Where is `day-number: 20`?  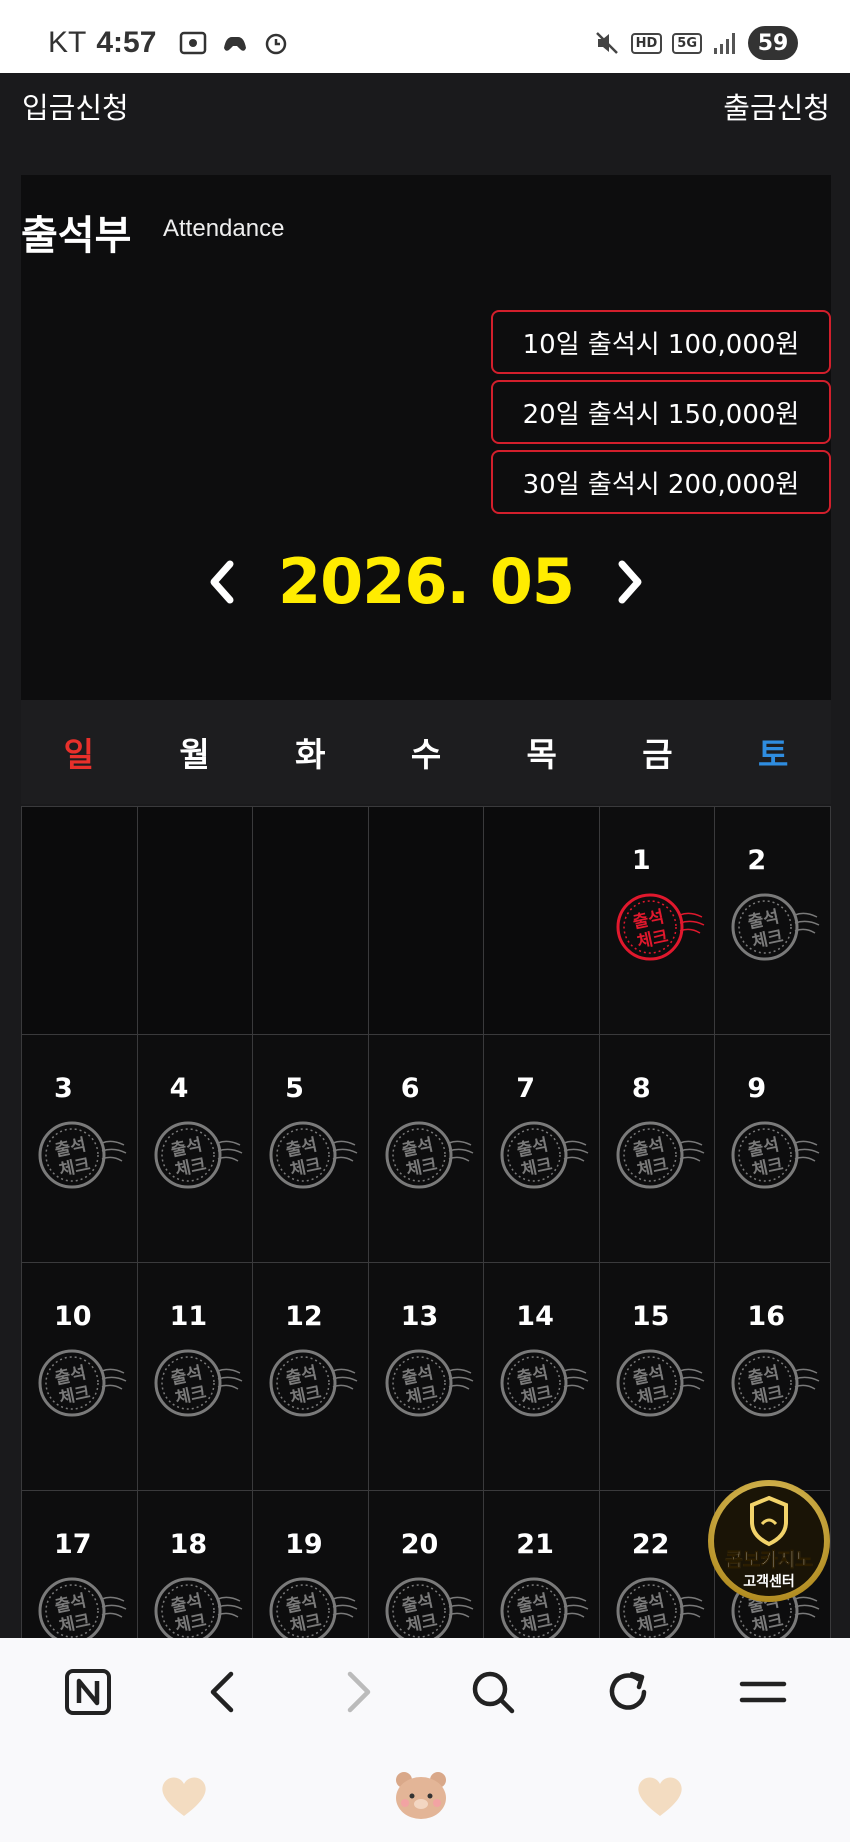
day-number: 20 is located at coordinates (419, 1544).